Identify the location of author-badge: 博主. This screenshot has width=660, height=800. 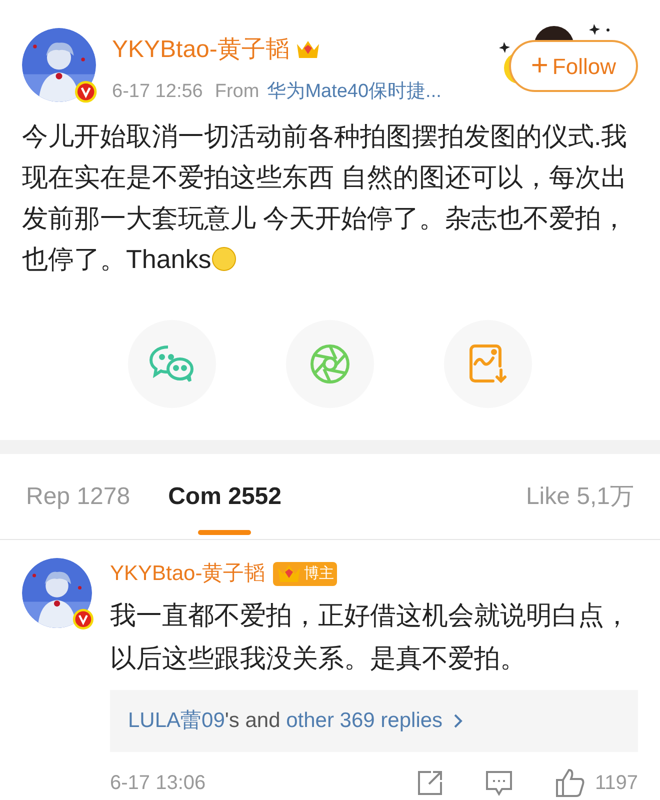
(305, 574).